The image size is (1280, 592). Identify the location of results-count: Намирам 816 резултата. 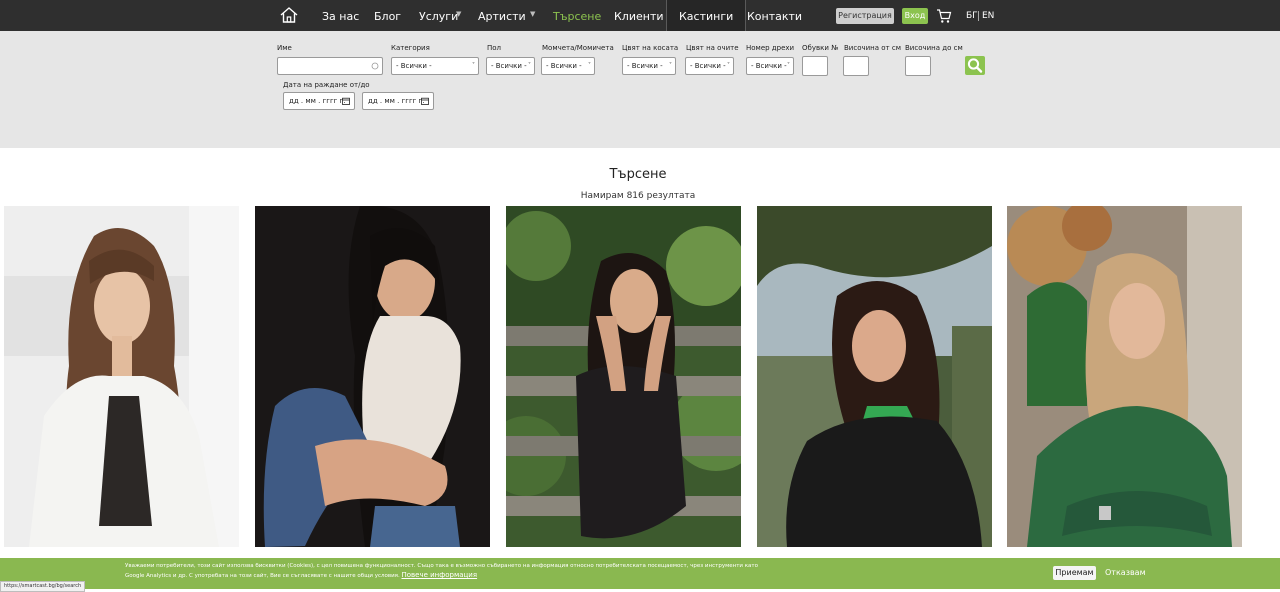
(638, 196).